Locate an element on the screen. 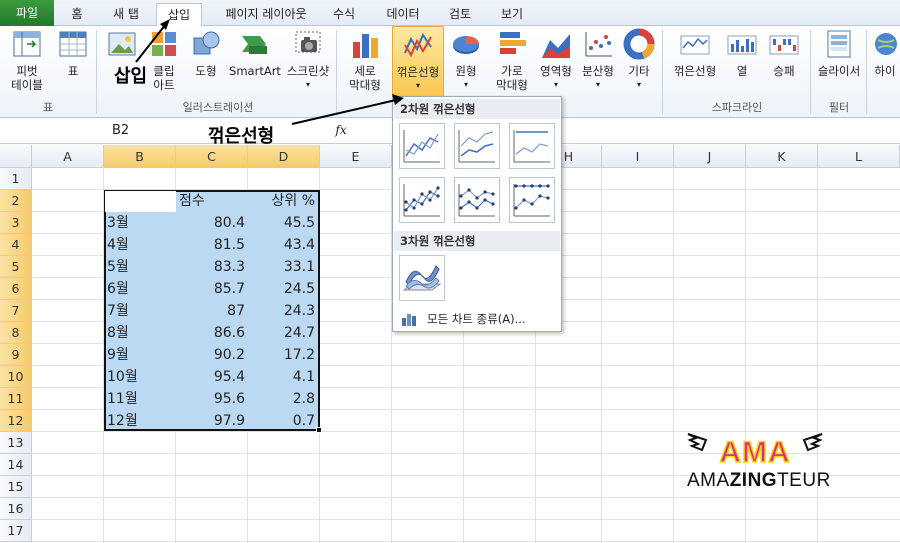 The height and width of the screenshot is (543, 900). annotation-line-chart: 꺾은선형 is located at coordinates (241, 136).